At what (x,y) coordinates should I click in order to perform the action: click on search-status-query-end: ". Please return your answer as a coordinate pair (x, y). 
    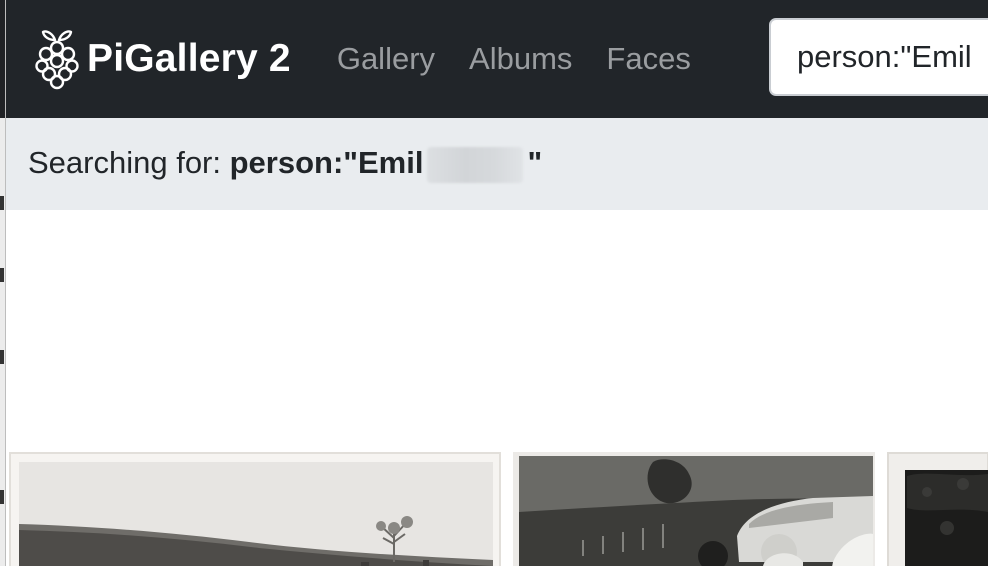
    Looking at the image, I should click on (535, 163).